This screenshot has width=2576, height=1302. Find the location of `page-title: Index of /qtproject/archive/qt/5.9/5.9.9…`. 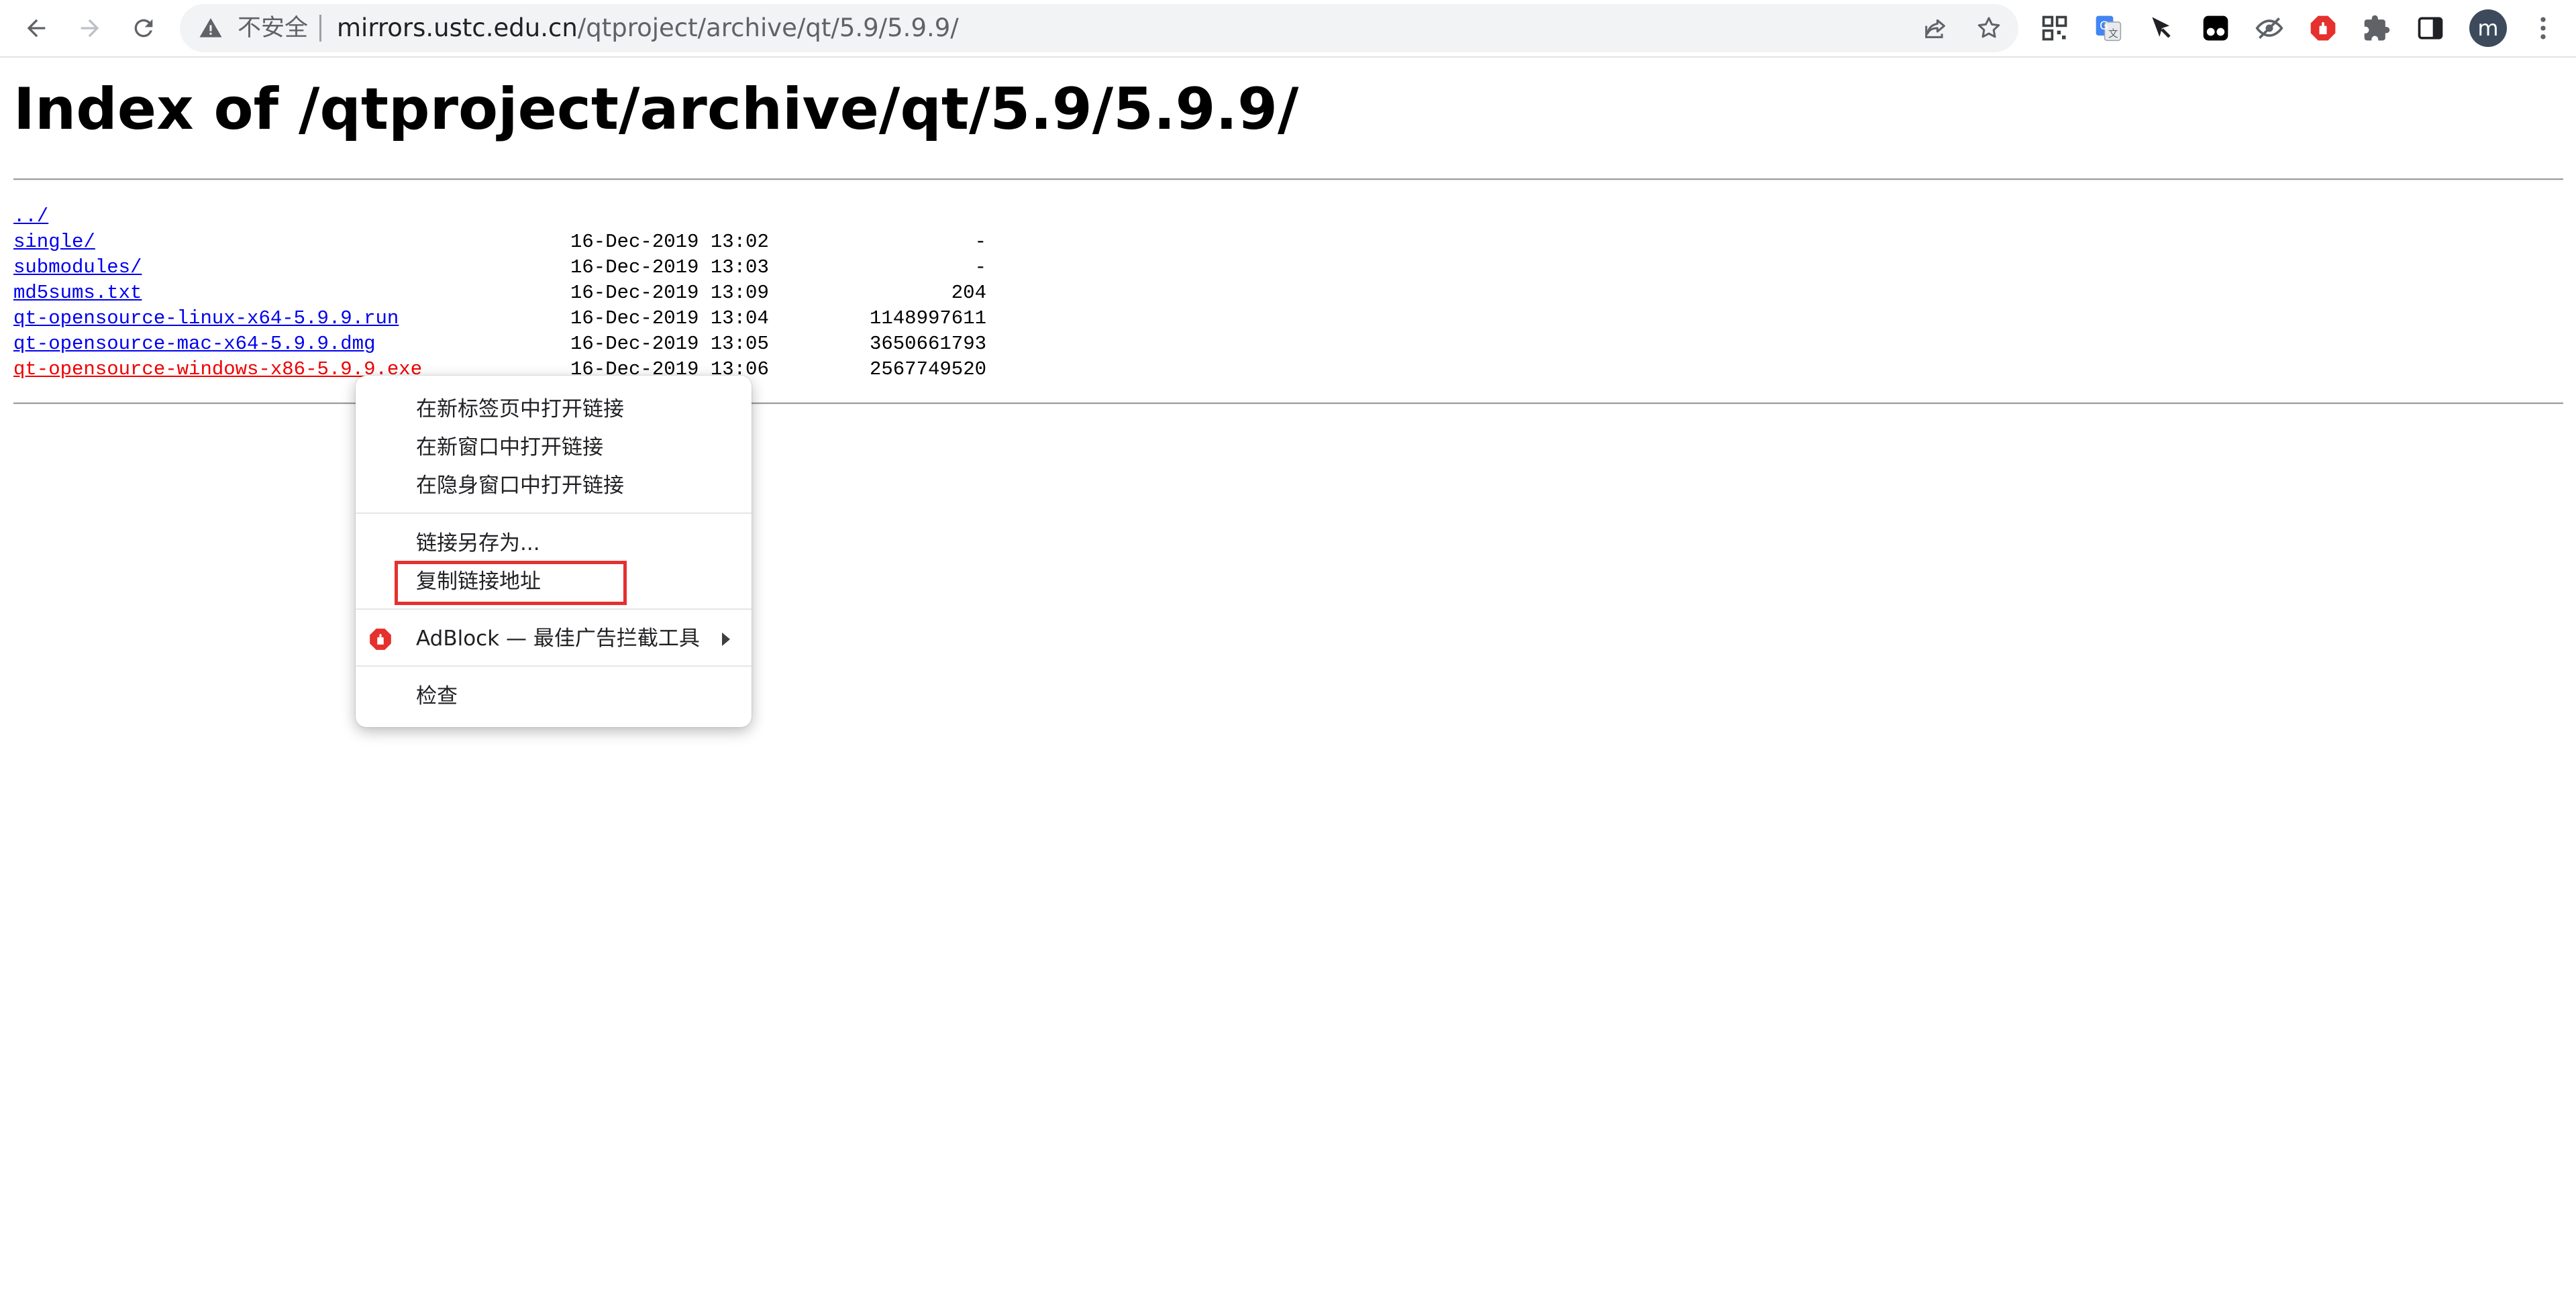

page-title: Index of /qtproject/archive/qt/5.9/5.9.9… is located at coordinates (656, 109).